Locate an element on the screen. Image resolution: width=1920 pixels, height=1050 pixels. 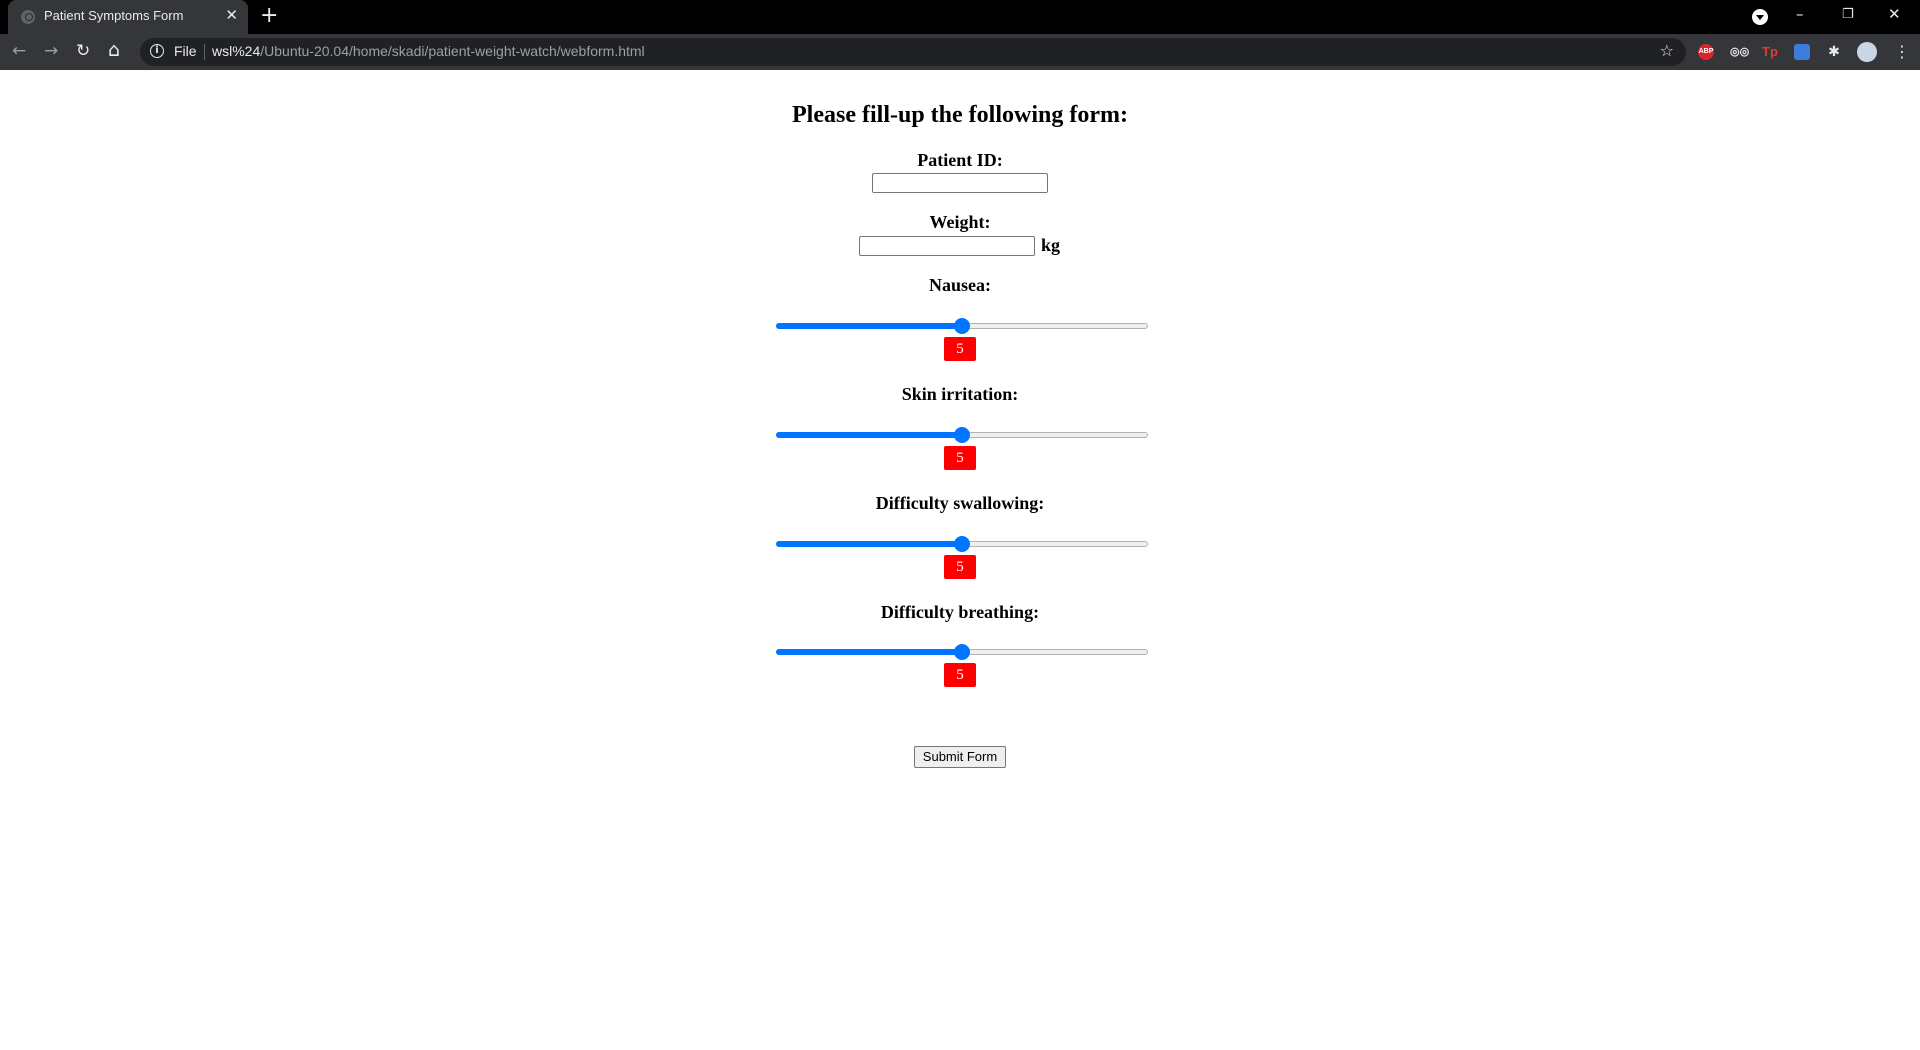
menu-kebab-icon: ⋮ is located at coordinates (1902, 51).